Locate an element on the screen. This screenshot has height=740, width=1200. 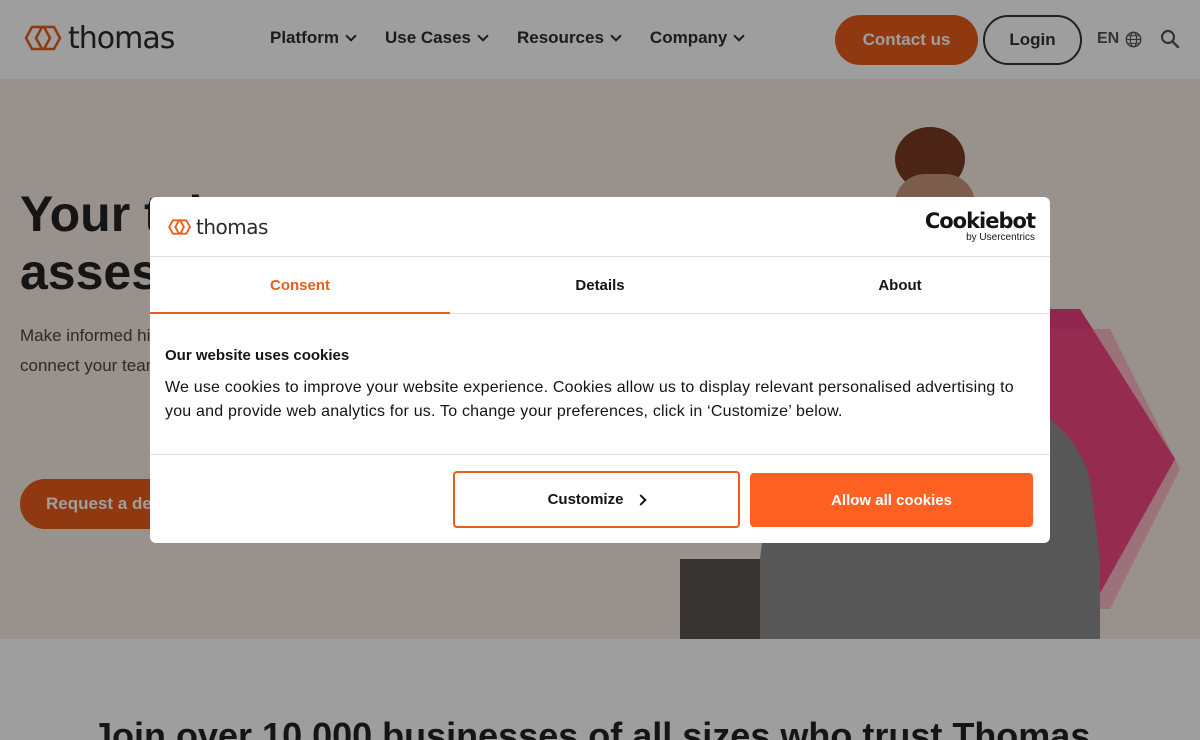
tab-about: About is located at coordinates (900, 285).